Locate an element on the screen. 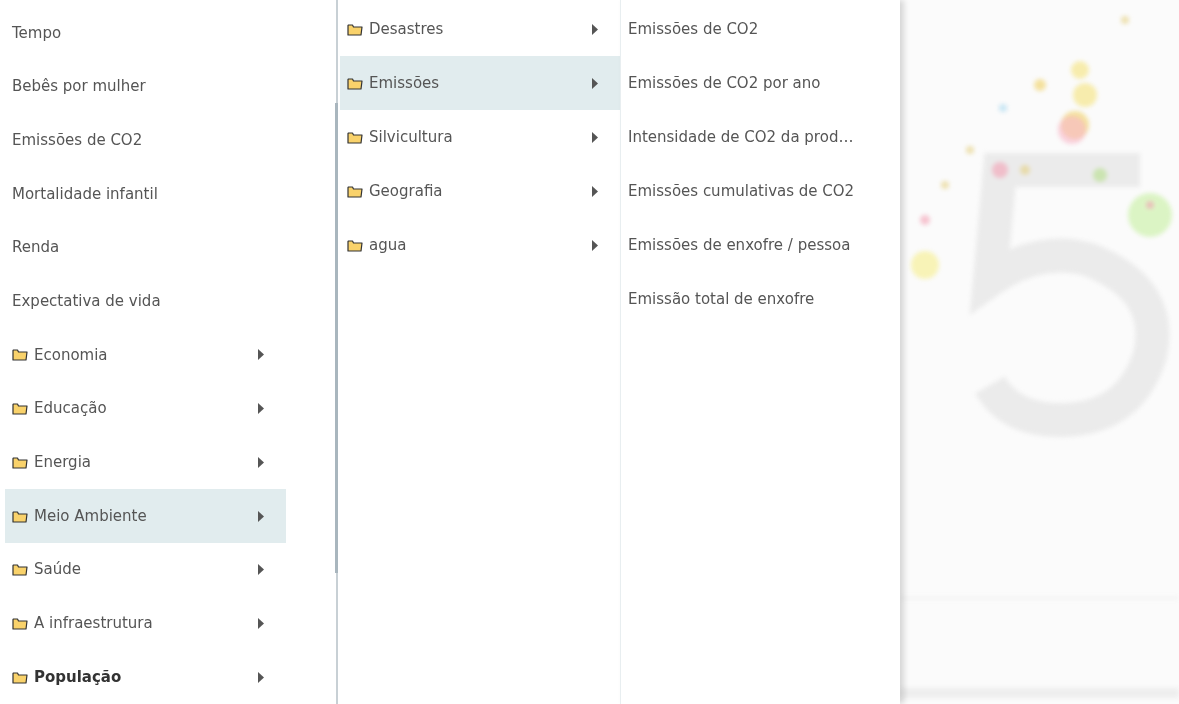 This screenshot has width=1179, height=704. folder-menu-item: A infraestrutura is located at coordinates (145, 623).